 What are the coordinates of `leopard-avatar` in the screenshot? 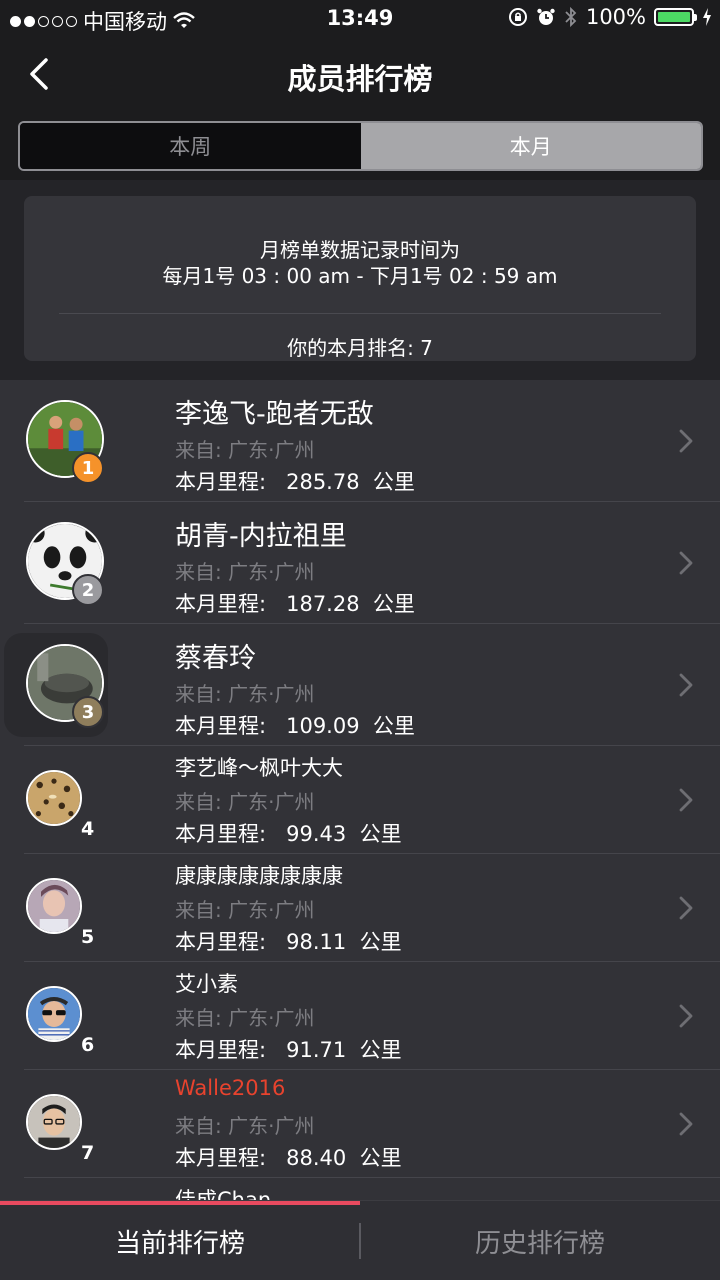 It's located at (54, 798).